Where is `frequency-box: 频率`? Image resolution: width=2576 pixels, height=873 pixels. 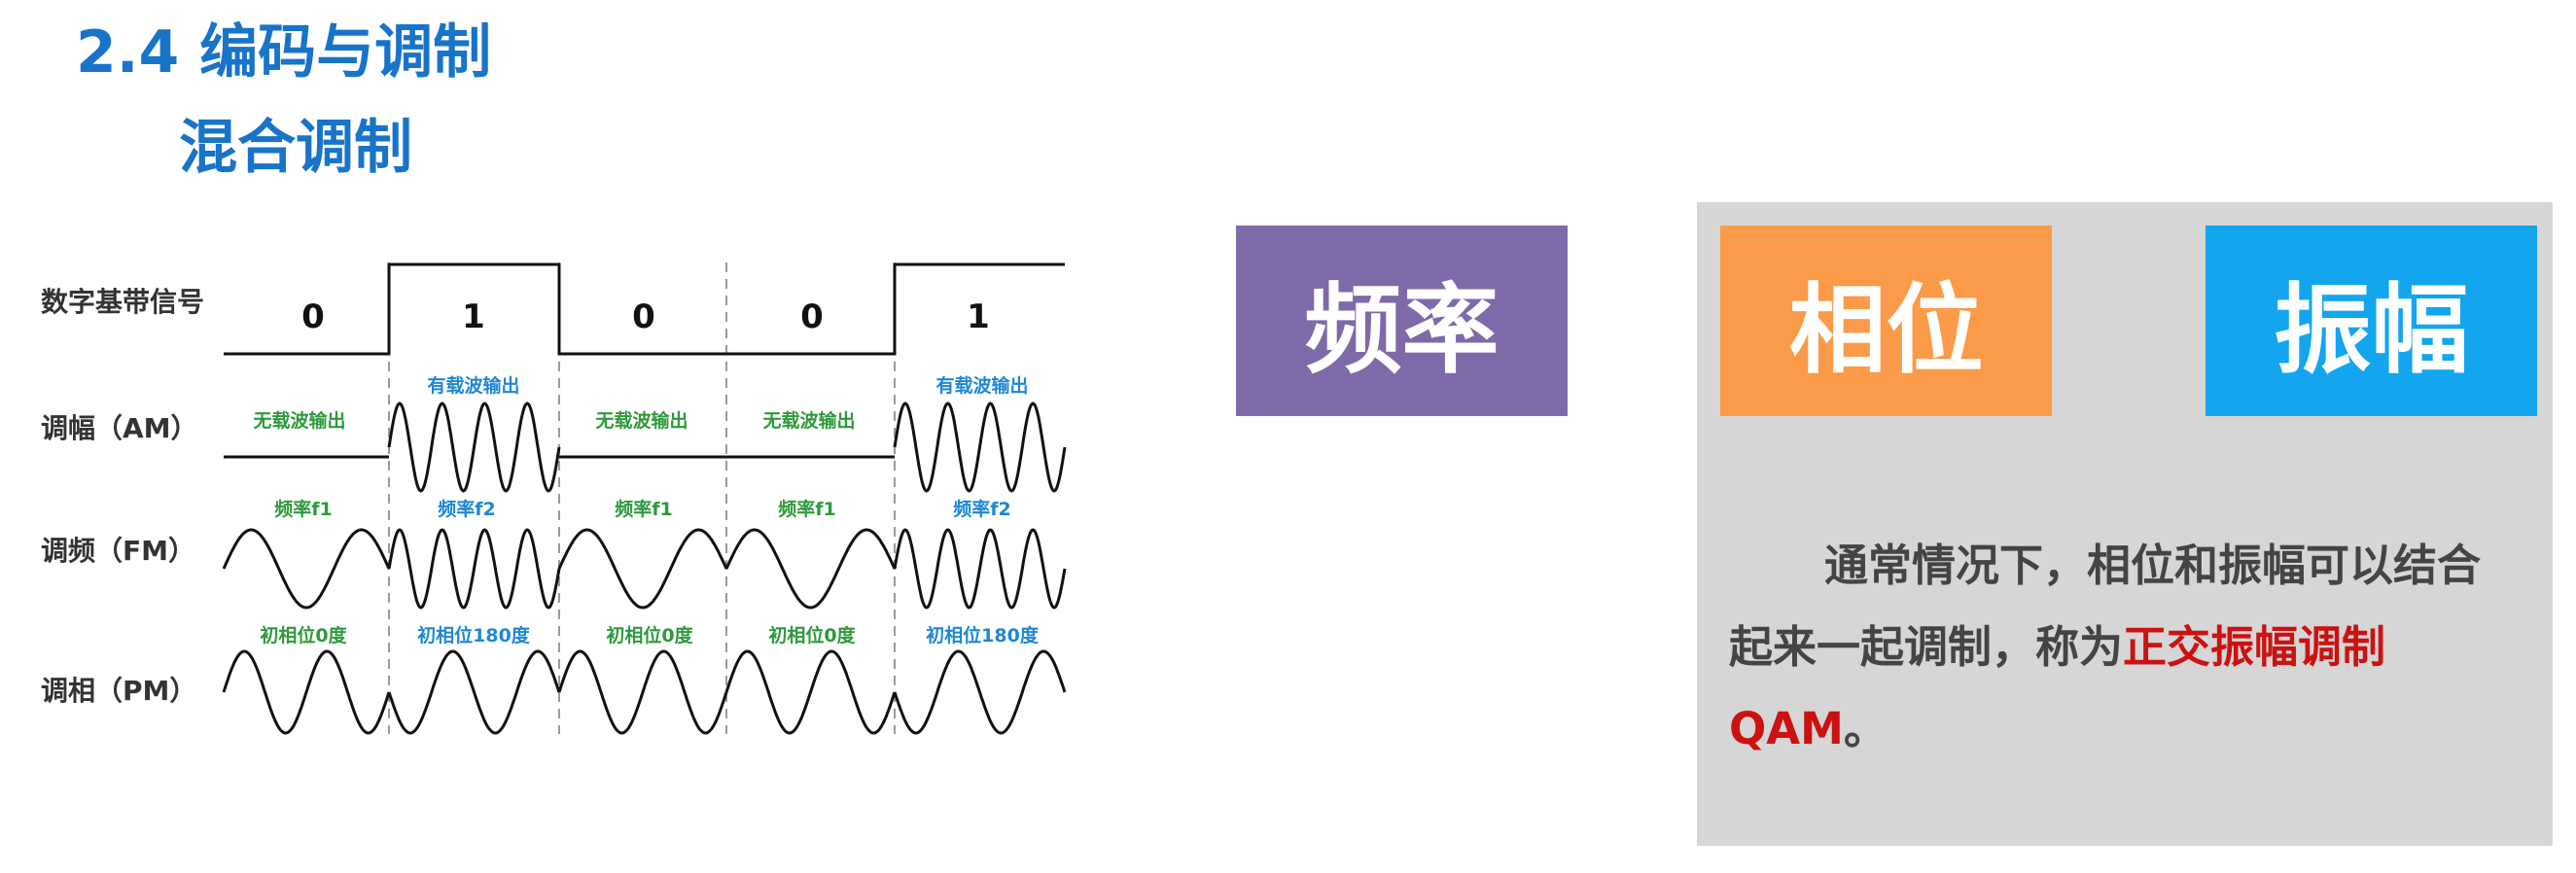 frequency-box: 频率 is located at coordinates (1402, 321).